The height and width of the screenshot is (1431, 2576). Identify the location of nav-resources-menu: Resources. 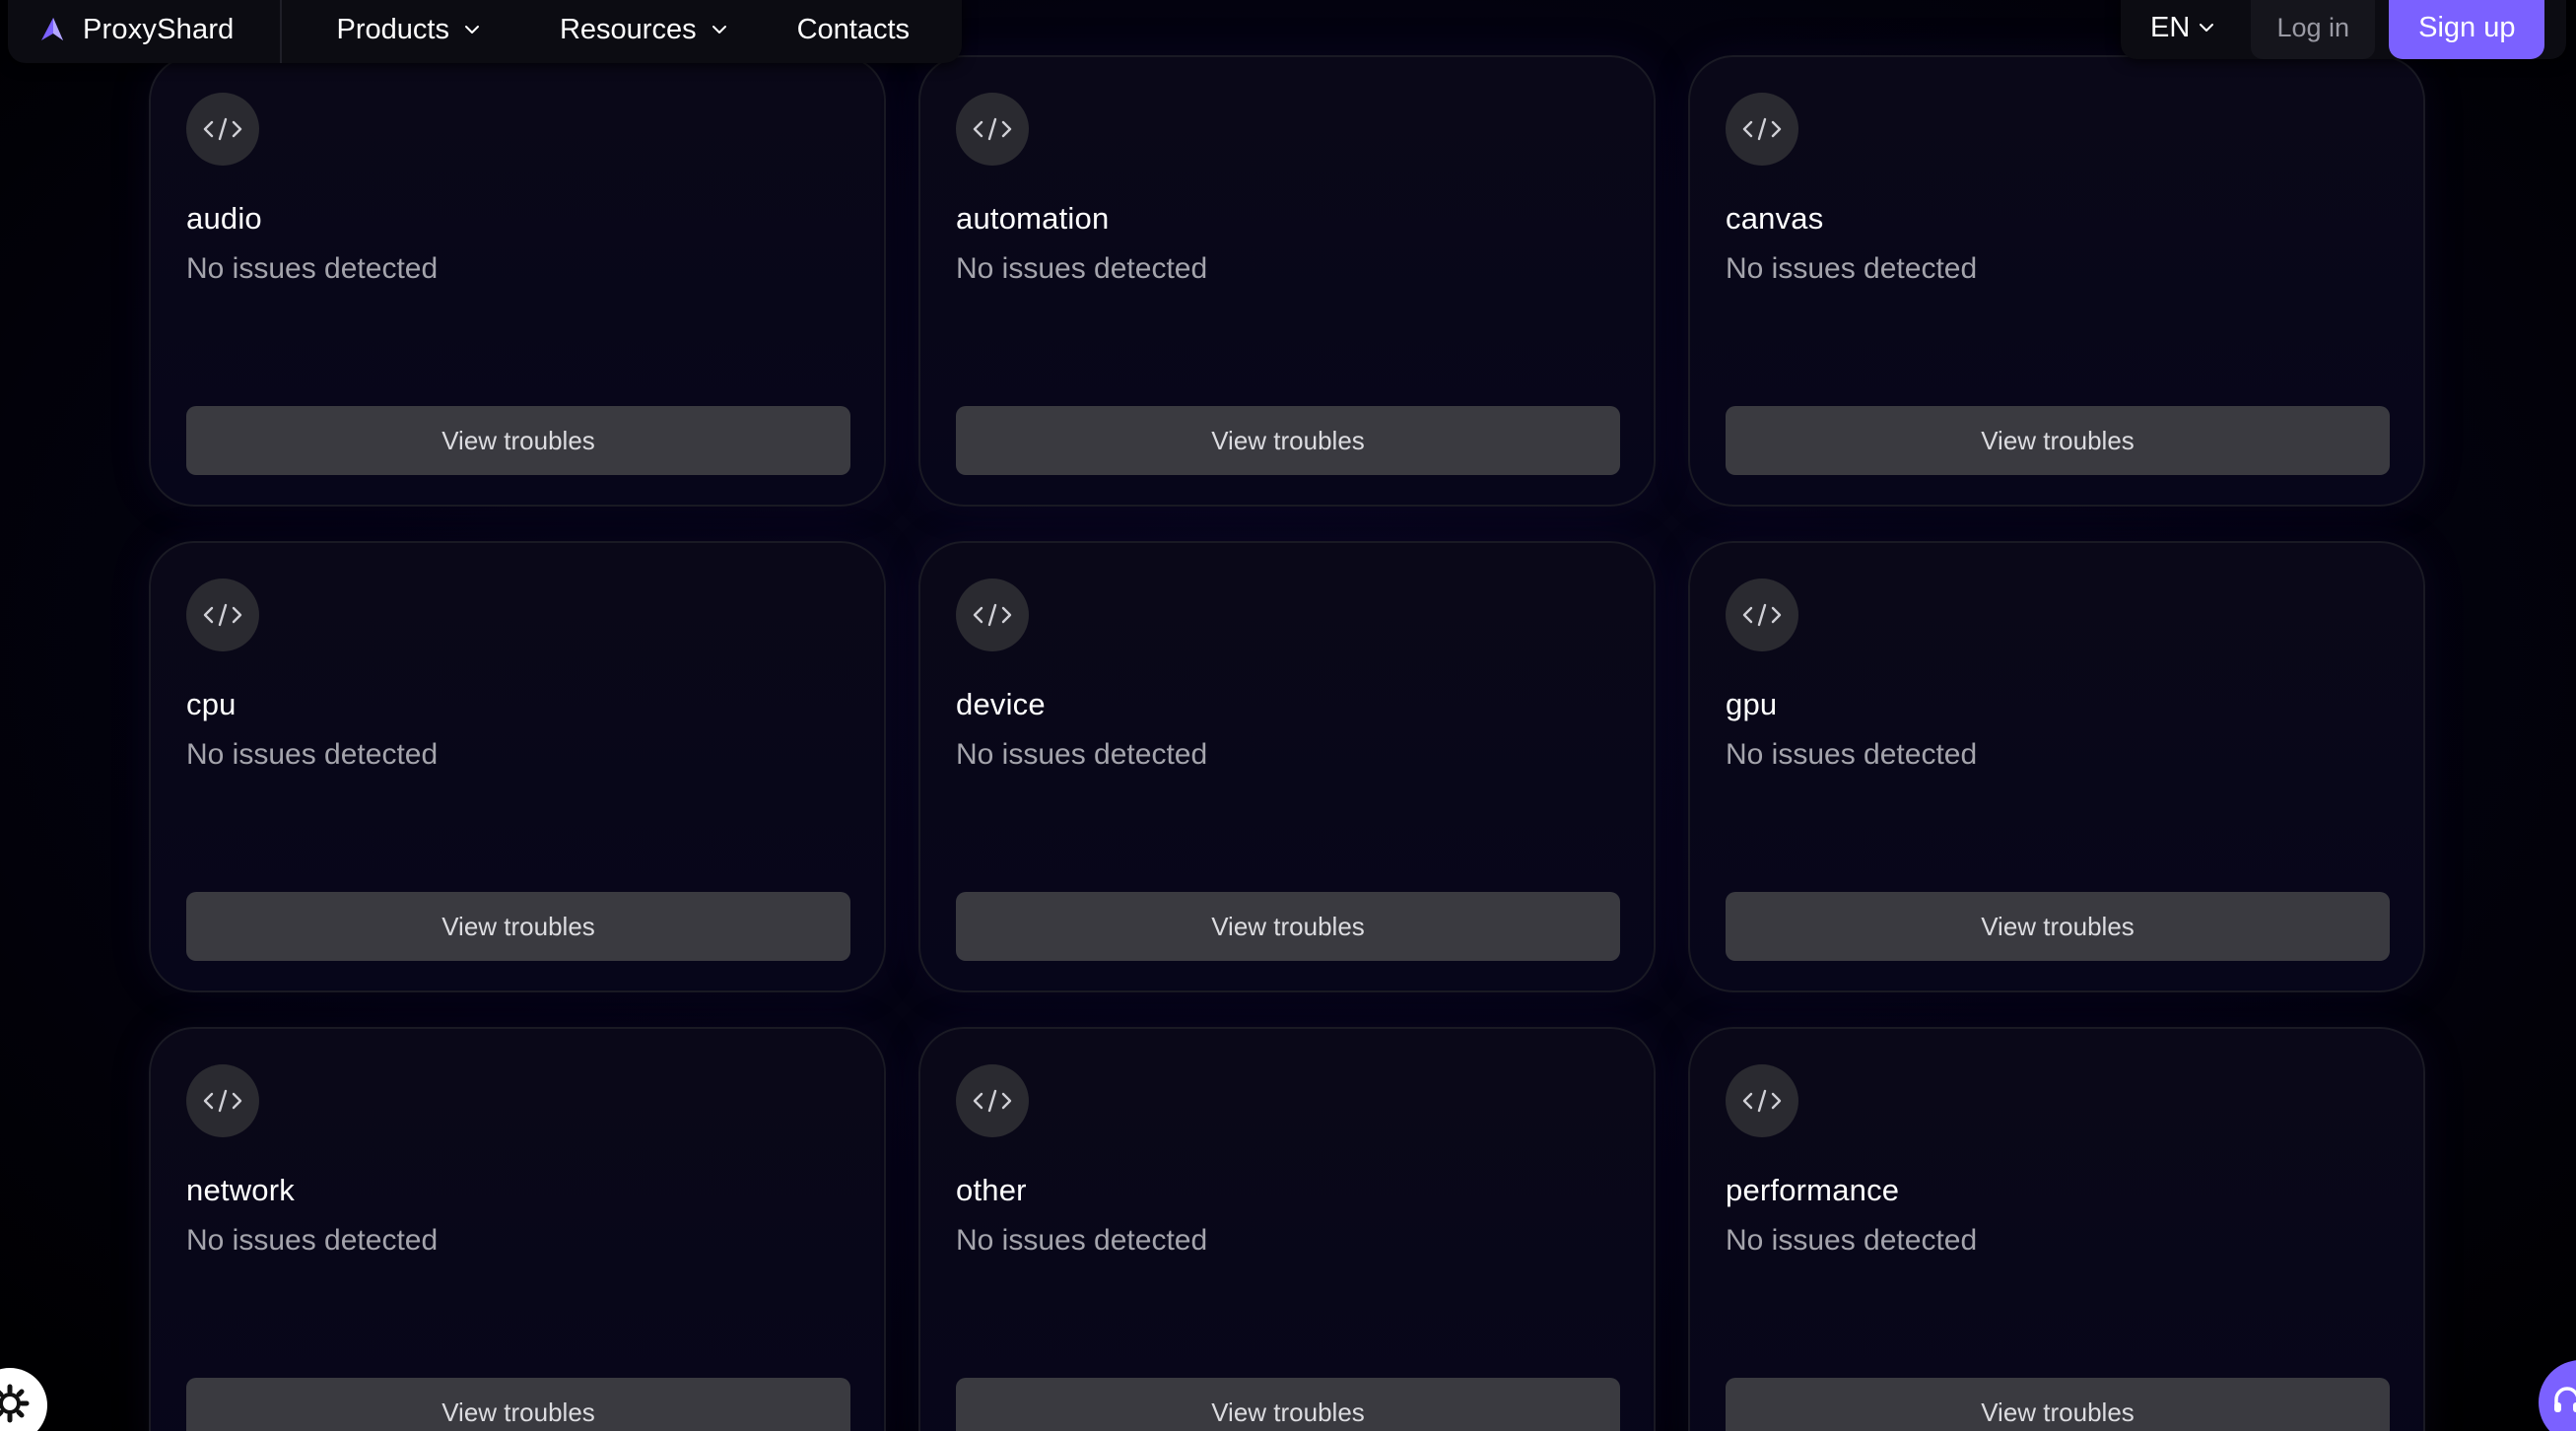
(644, 30).